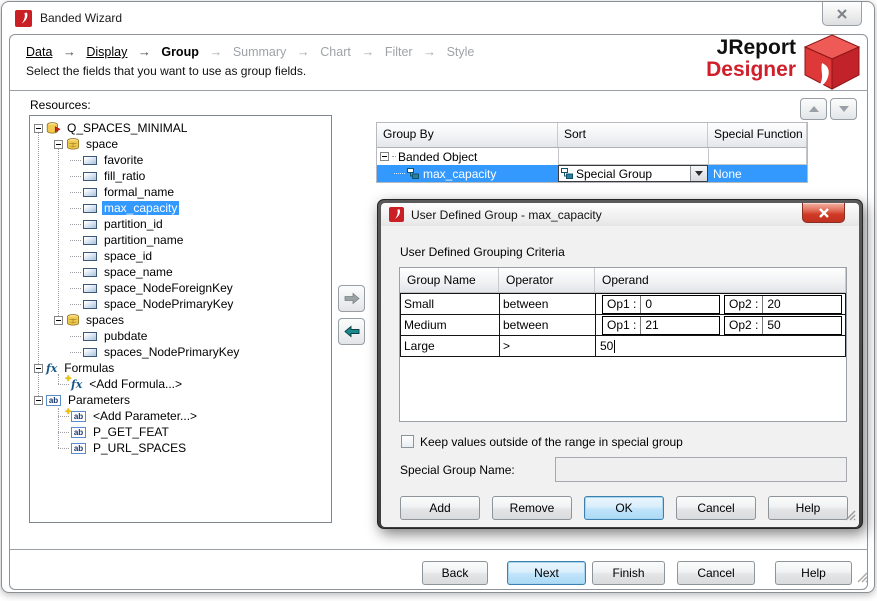 This screenshot has height=601, width=877. What do you see at coordinates (438, 17) in the screenshot?
I see `title-bar: Banded Wizard` at bounding box center [438, 17].